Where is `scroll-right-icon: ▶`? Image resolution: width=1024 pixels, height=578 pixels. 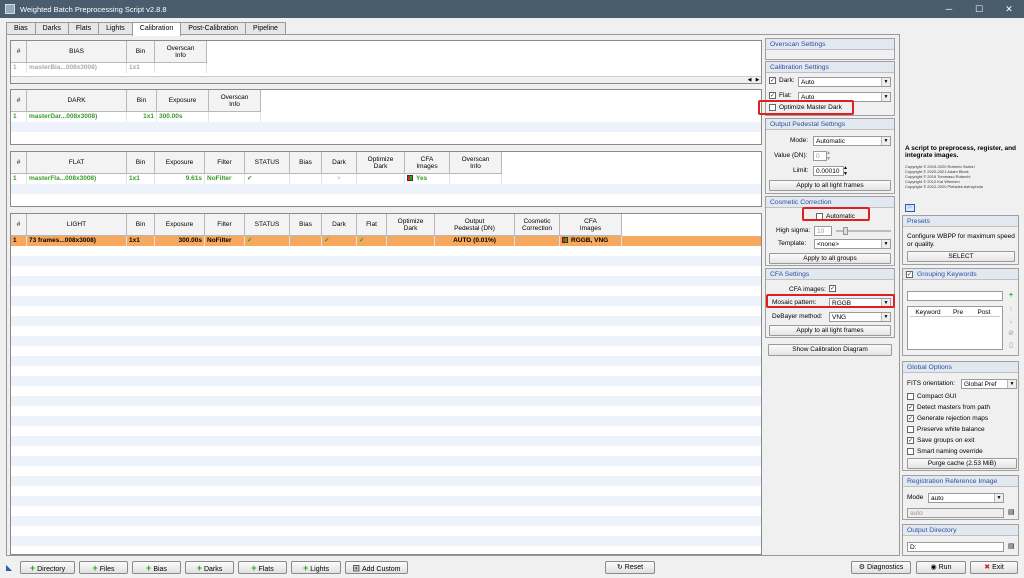
scroll-right-icon: ▶ is located at coordinates (757, 80).